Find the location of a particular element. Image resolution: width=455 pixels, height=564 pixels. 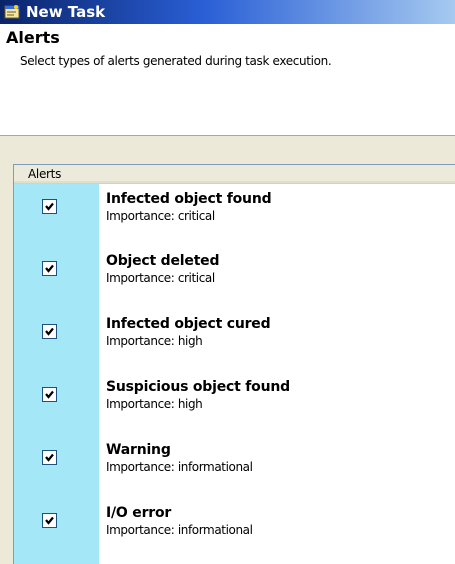

alert-title: Object deleted is located at coordinates (163, 261).